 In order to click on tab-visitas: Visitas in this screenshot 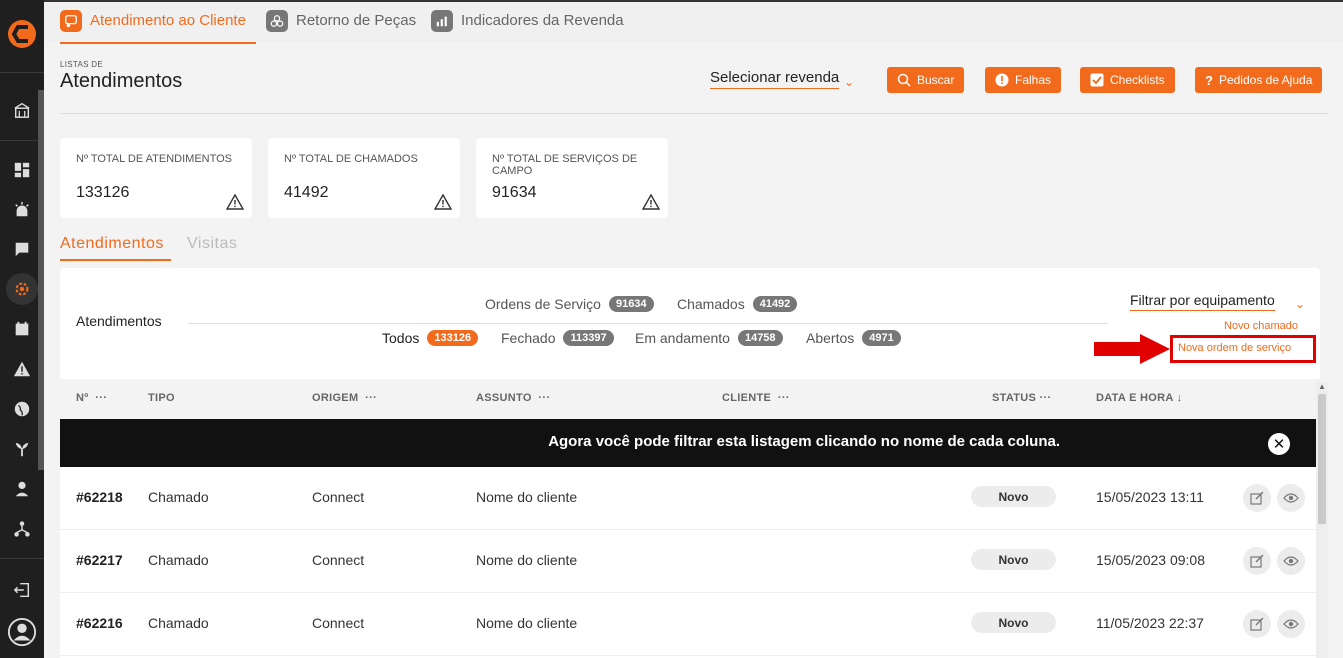, I will do `click(212, 244)`.